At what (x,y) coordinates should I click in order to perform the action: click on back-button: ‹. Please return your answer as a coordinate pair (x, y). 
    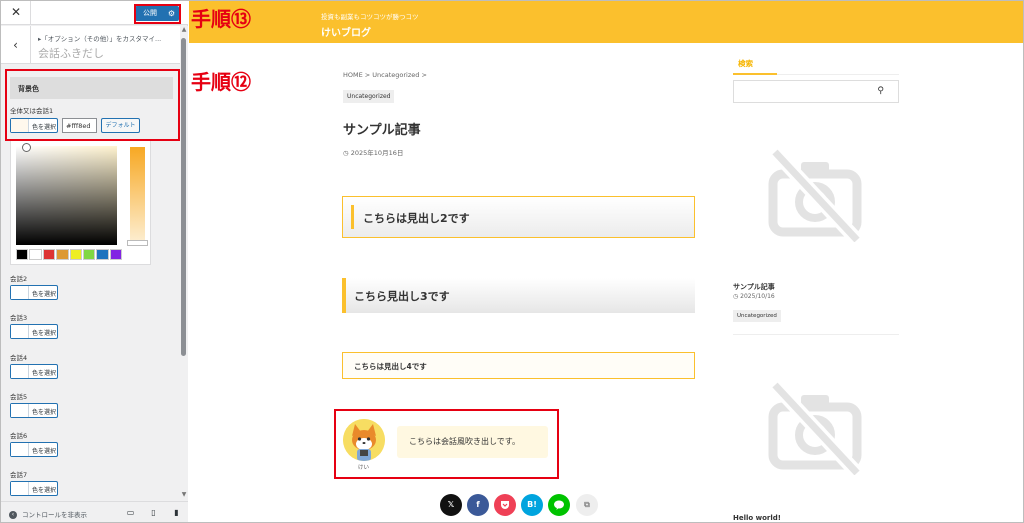
    Looking at the image, I should click on (16, 45).